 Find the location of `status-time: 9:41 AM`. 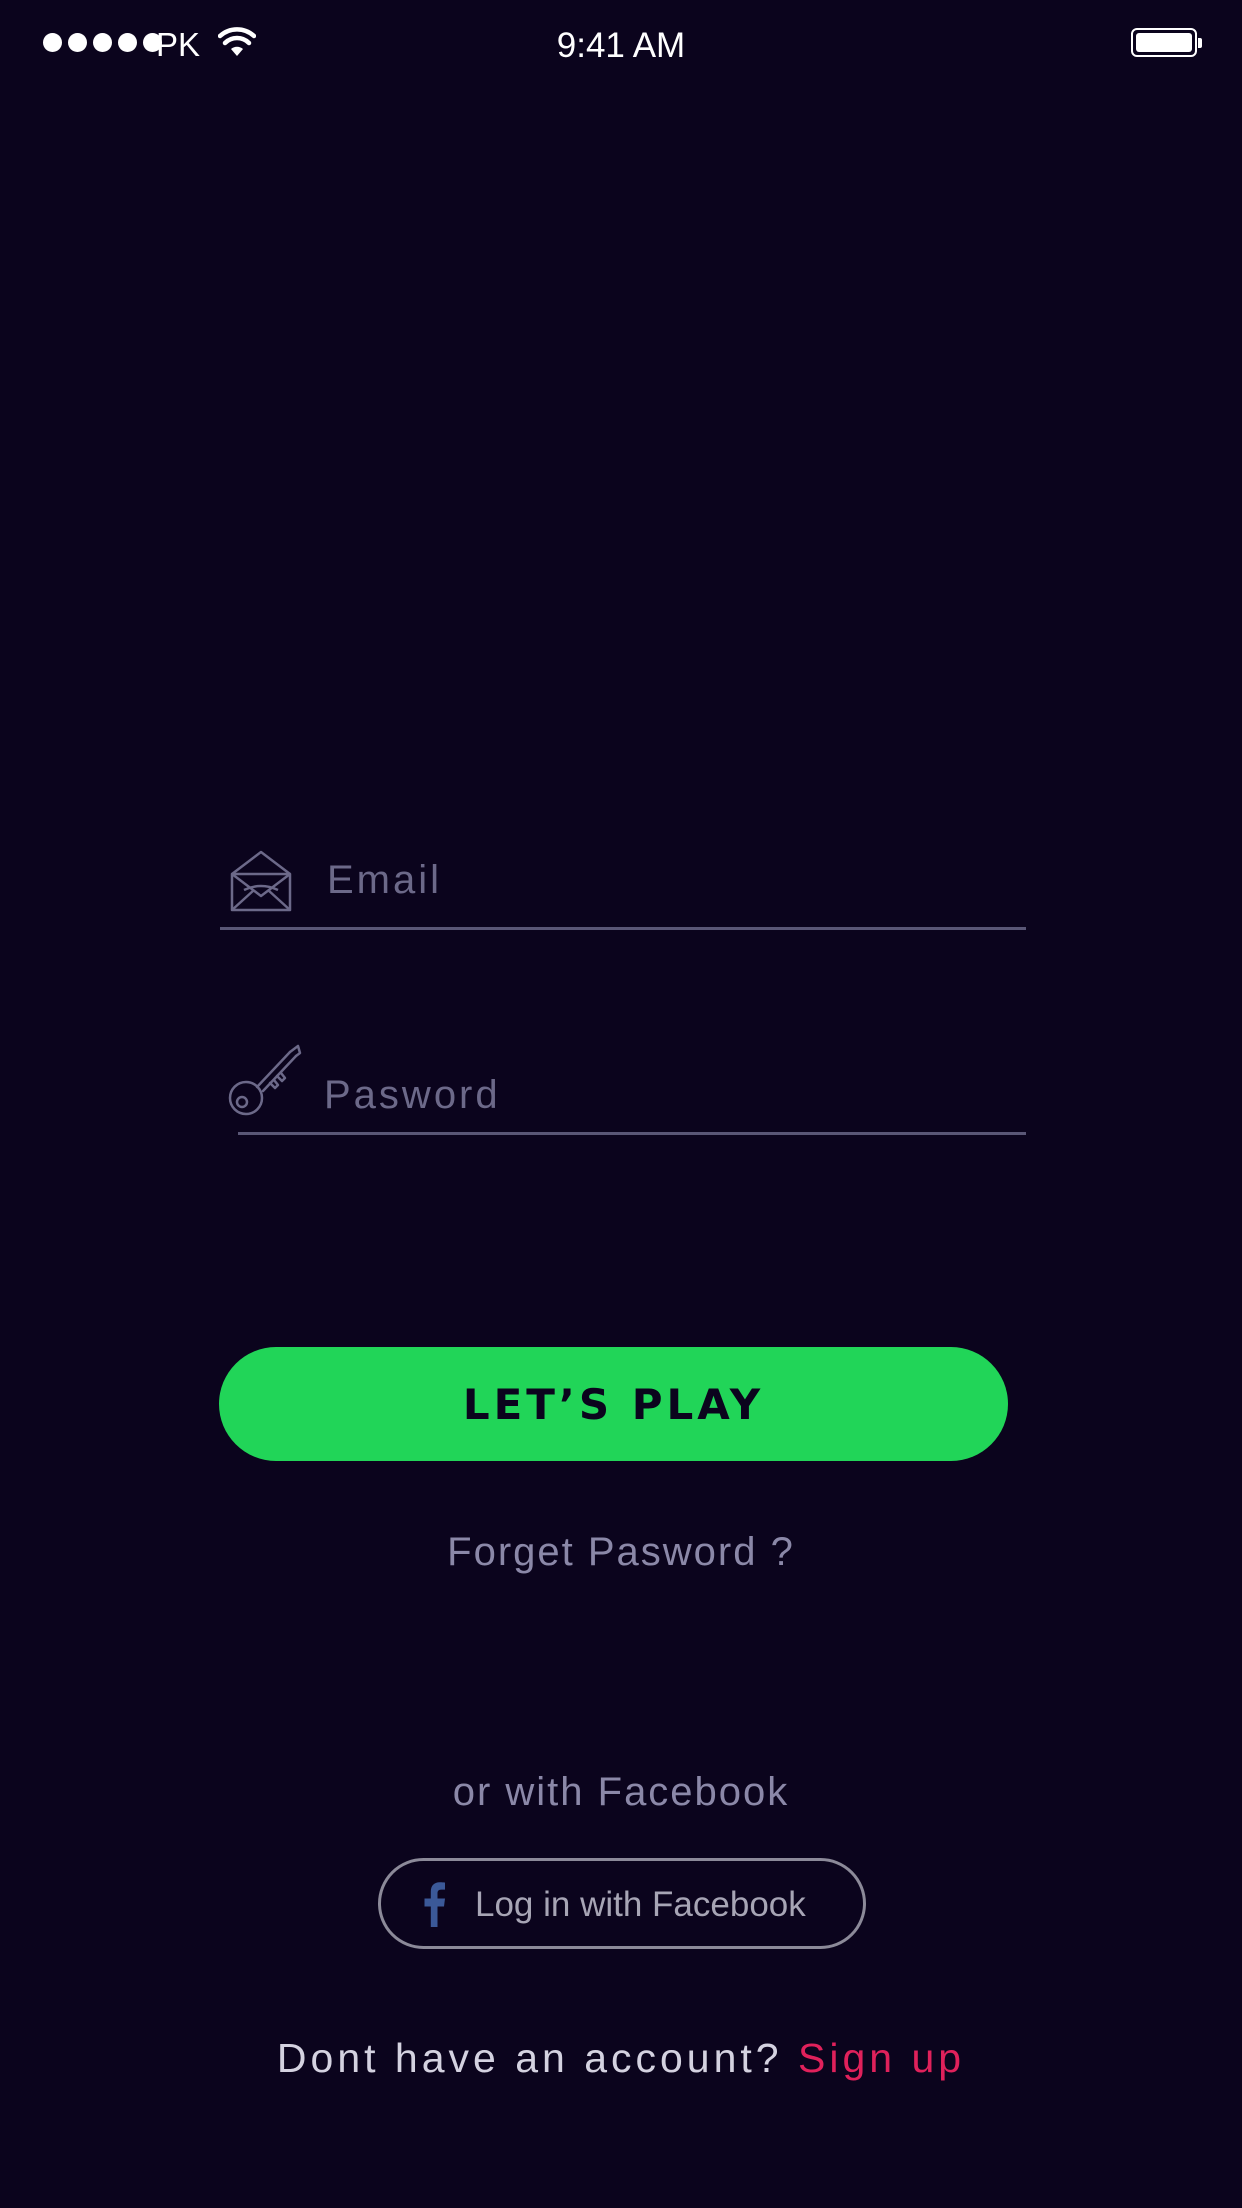

status-time: 9:41 AM is located at coordinates (621, 45).